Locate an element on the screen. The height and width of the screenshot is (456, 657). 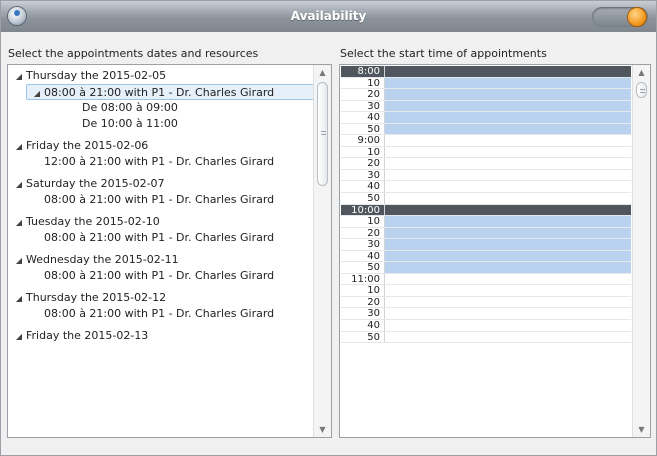
tree-sub-slot: De 10:00 à 11:00 is located at coordinates (162, 124).